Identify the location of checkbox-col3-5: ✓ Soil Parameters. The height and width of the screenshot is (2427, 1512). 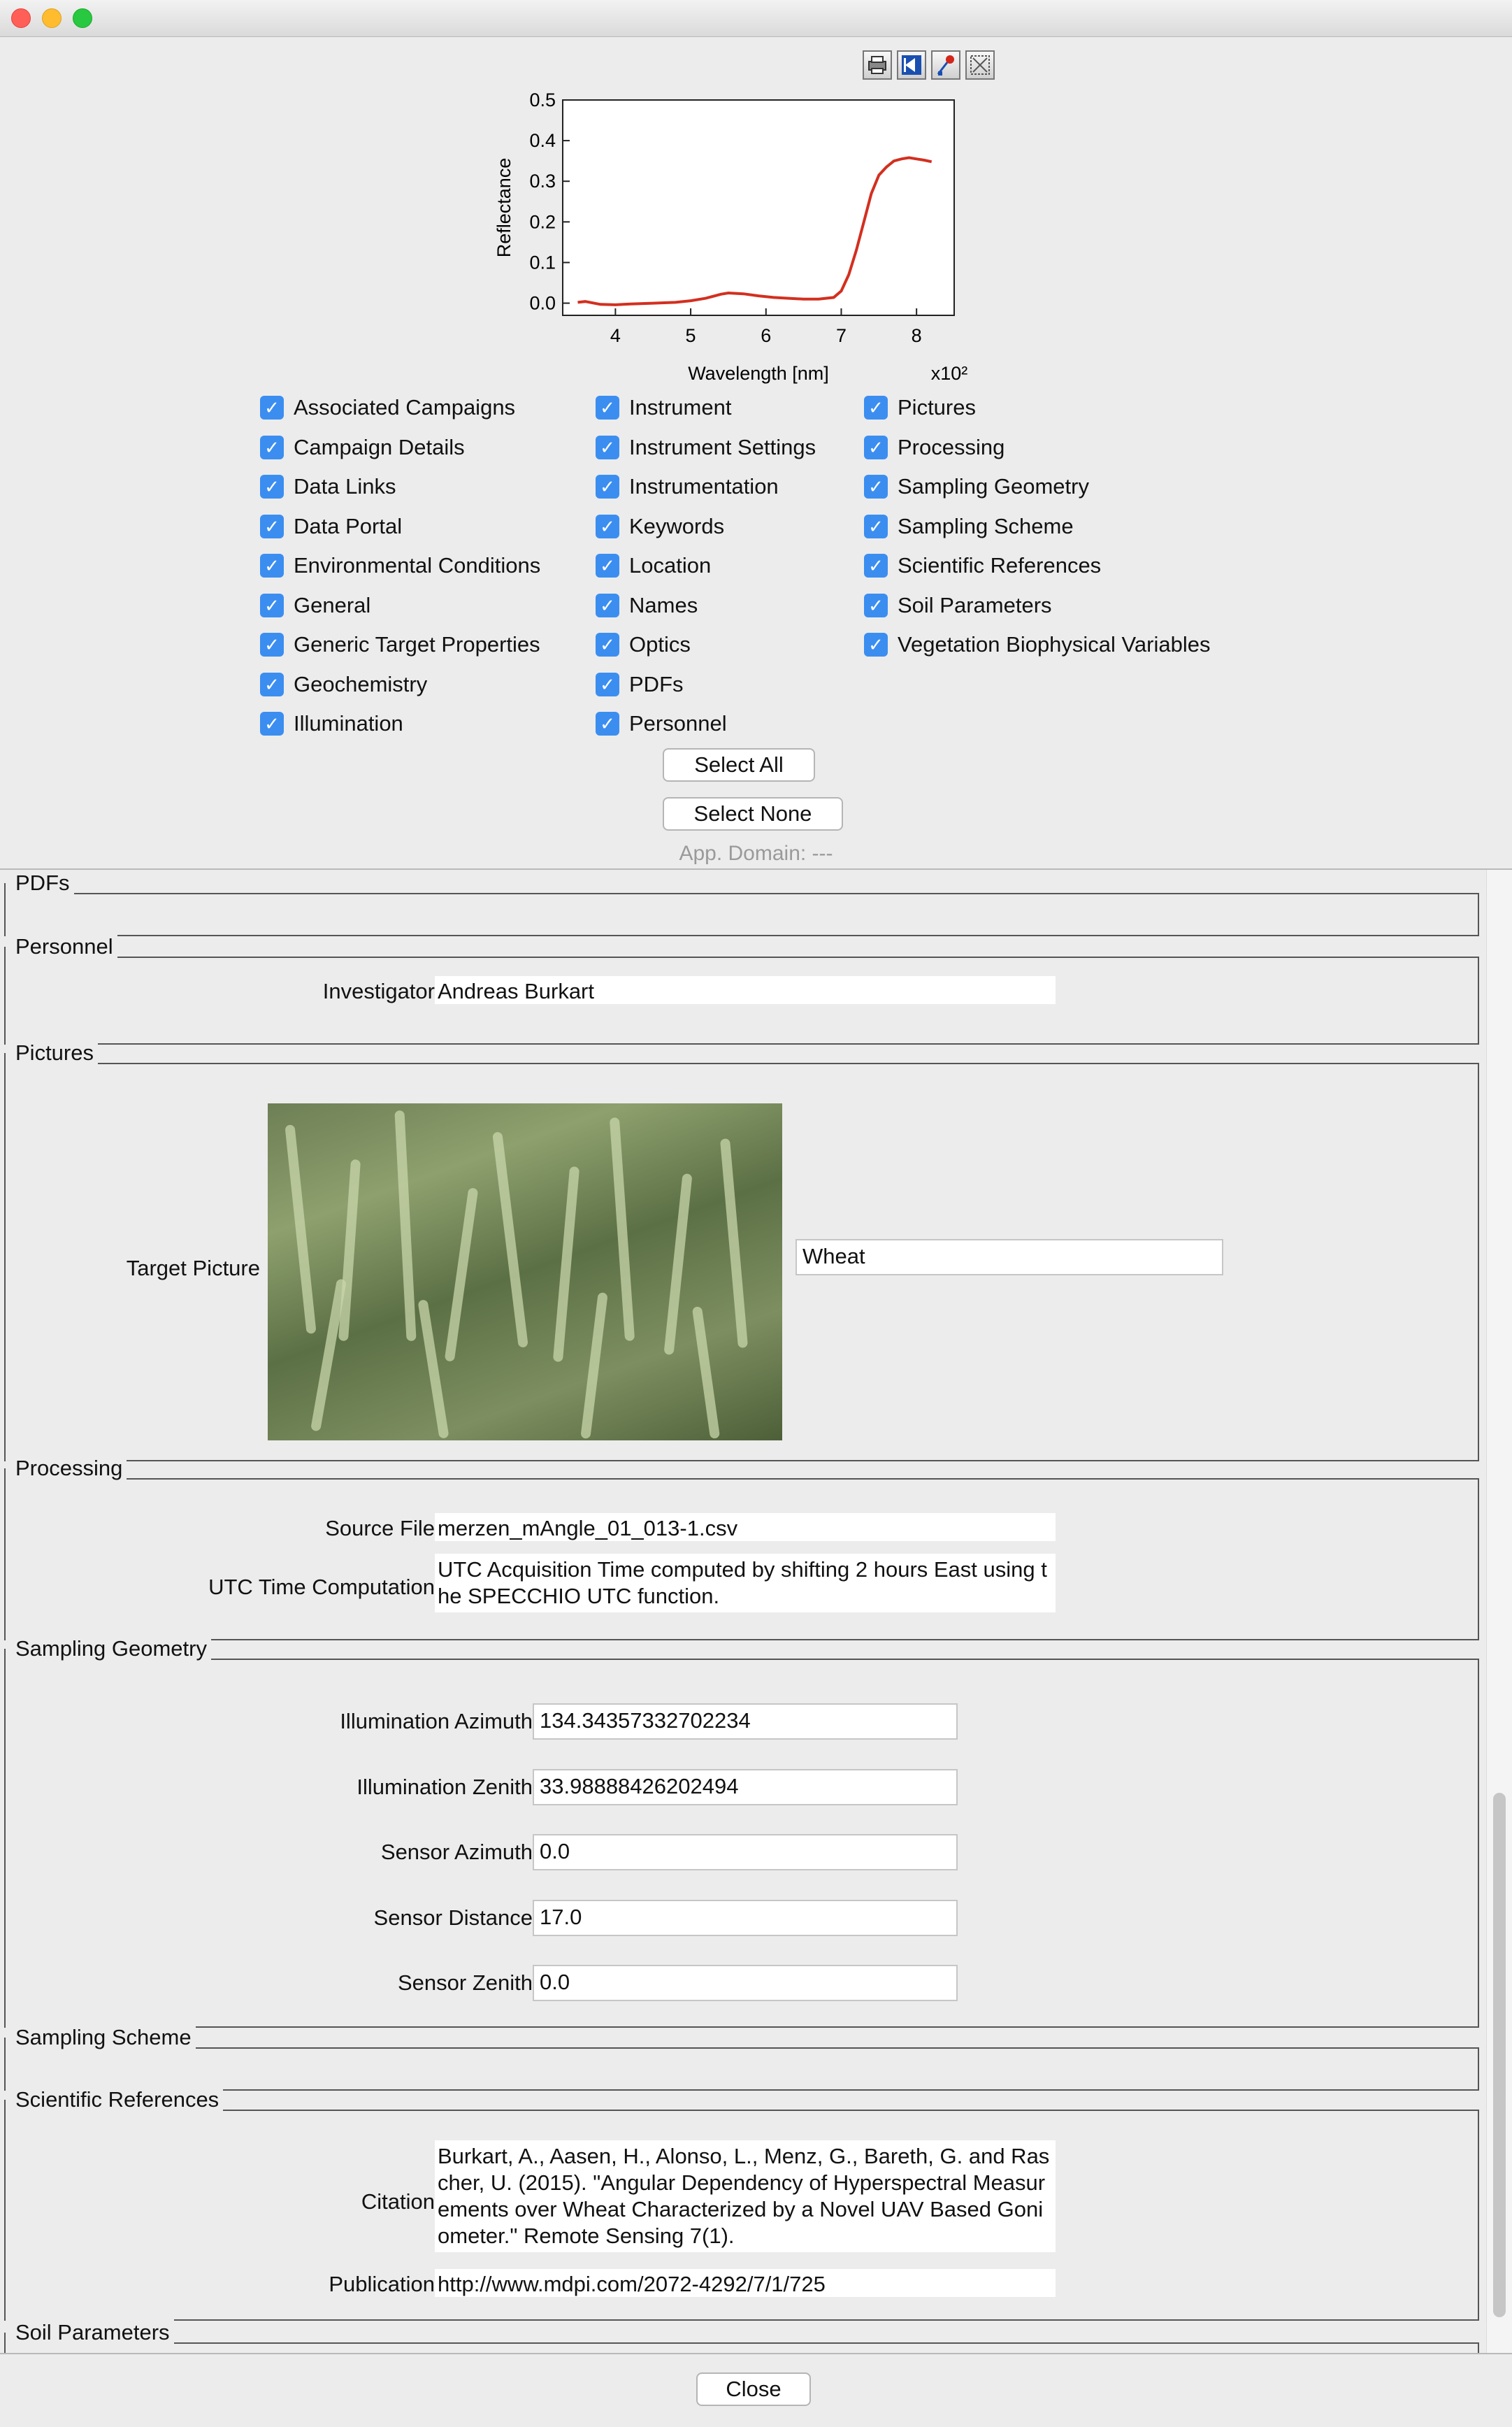
(958, 606).